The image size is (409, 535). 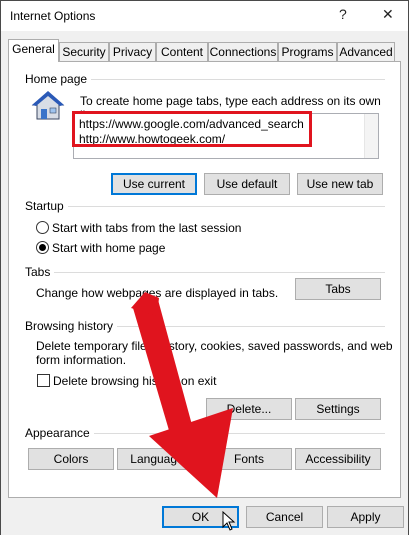 What do you see at coordinates (182, 51) in the screenshot?
I see `tab-content: Content` at bounding box center [182, 51].